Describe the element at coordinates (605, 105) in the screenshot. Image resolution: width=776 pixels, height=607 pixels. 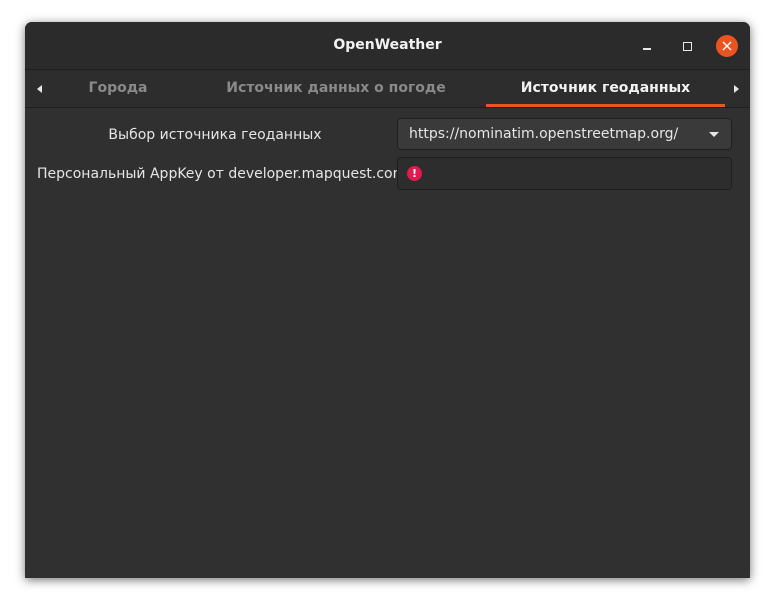
I see `active-tab-indicator` at that location.